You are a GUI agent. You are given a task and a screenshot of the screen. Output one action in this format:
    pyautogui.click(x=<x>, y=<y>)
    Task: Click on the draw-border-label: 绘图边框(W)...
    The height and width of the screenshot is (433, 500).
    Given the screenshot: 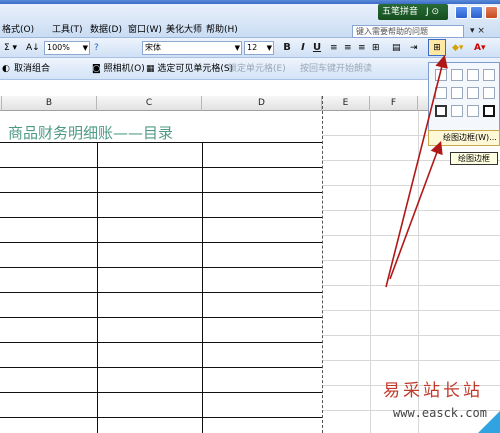 What is the action you would take?
    pyautogui.click(x=470, y=137)
    